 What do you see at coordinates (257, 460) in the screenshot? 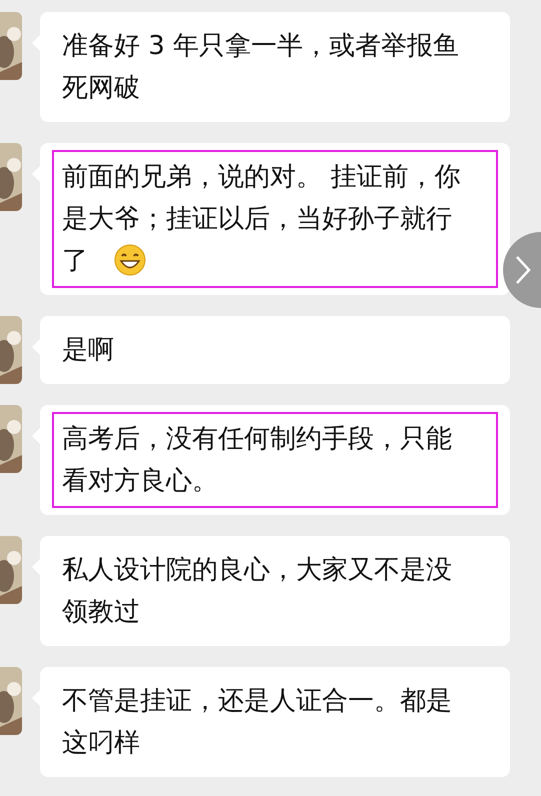
I see `message-text: 高考后，没有任何制约手段，只能 看对方良心。` at bounding box center [257, 460].